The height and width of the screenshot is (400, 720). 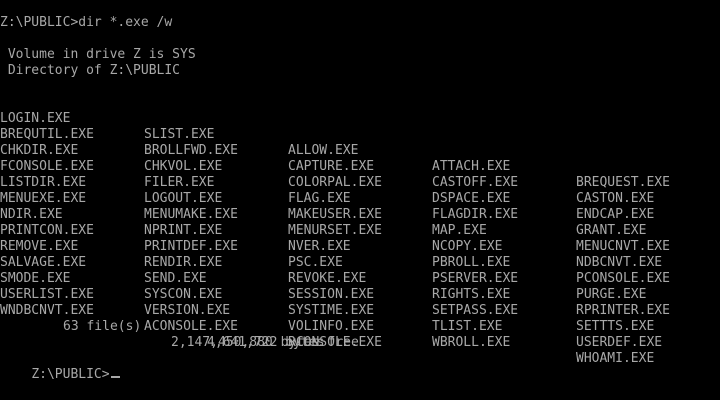 I want to click on file-entry: PSC.EXE, so click(x=315, y=262).